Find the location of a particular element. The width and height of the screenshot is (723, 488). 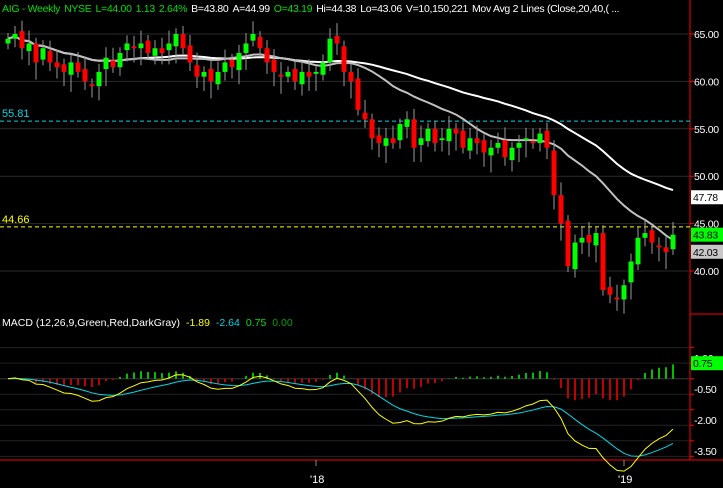

price-label: 47.78 is located at coordinates (705, 198).